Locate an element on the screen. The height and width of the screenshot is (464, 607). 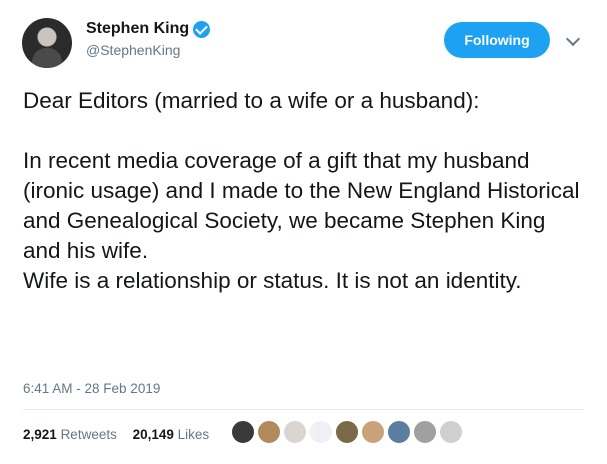
retweets-stat: 2,921 Retweets is located at coordinates (70, 434).